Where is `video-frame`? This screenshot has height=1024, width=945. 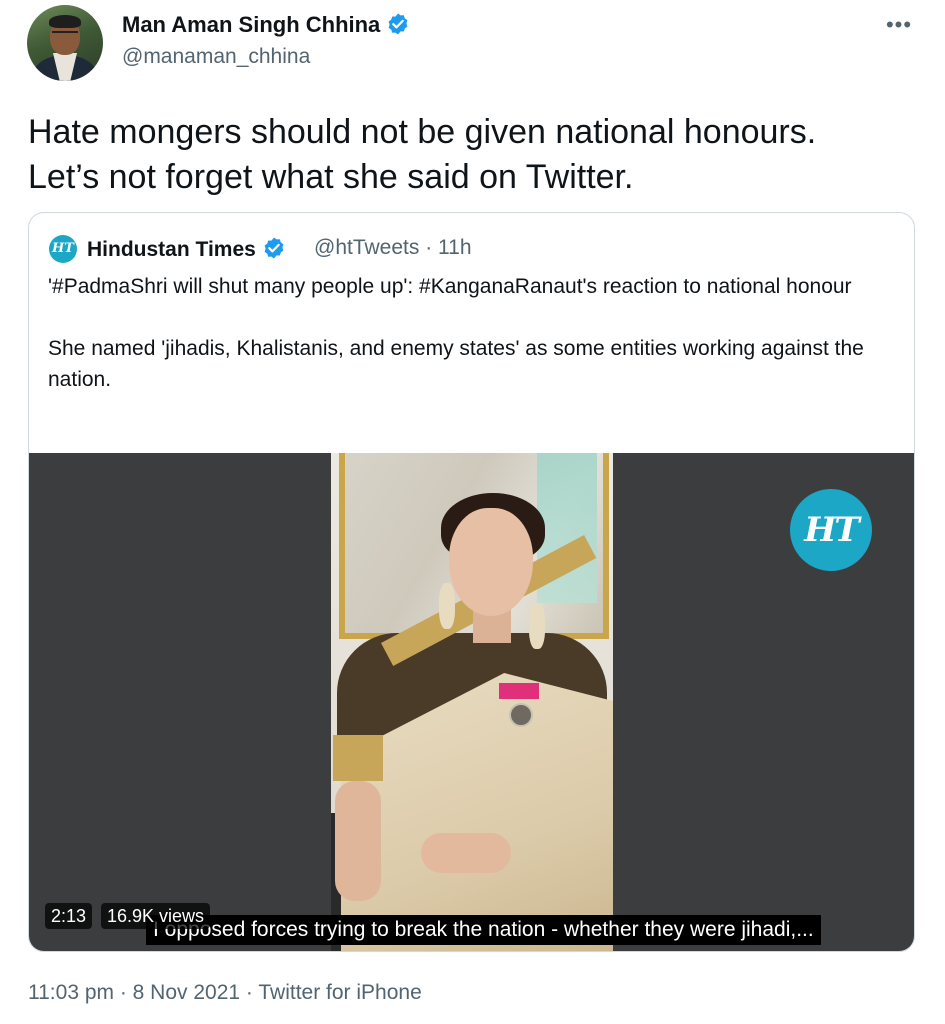
video-frame is located at coordinates (472, 702).